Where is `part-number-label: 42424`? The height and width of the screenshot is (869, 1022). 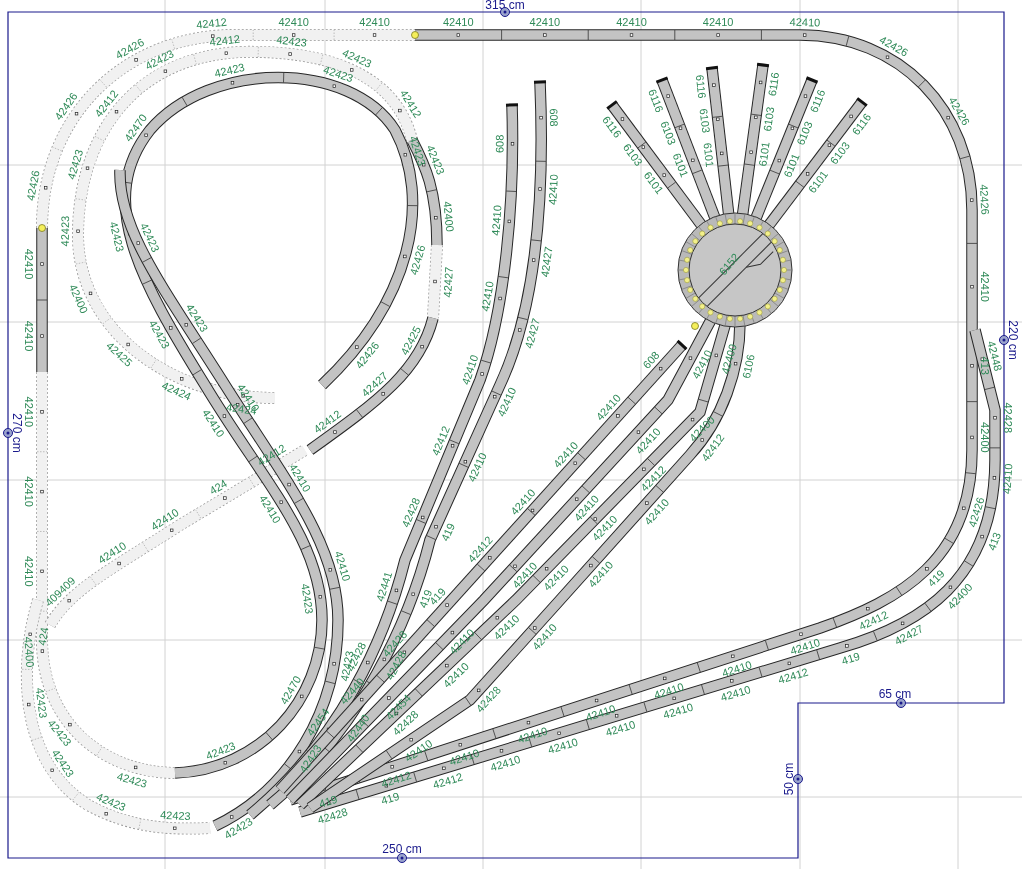 part-number-label: 42424 is located at coordinates (176, 391).